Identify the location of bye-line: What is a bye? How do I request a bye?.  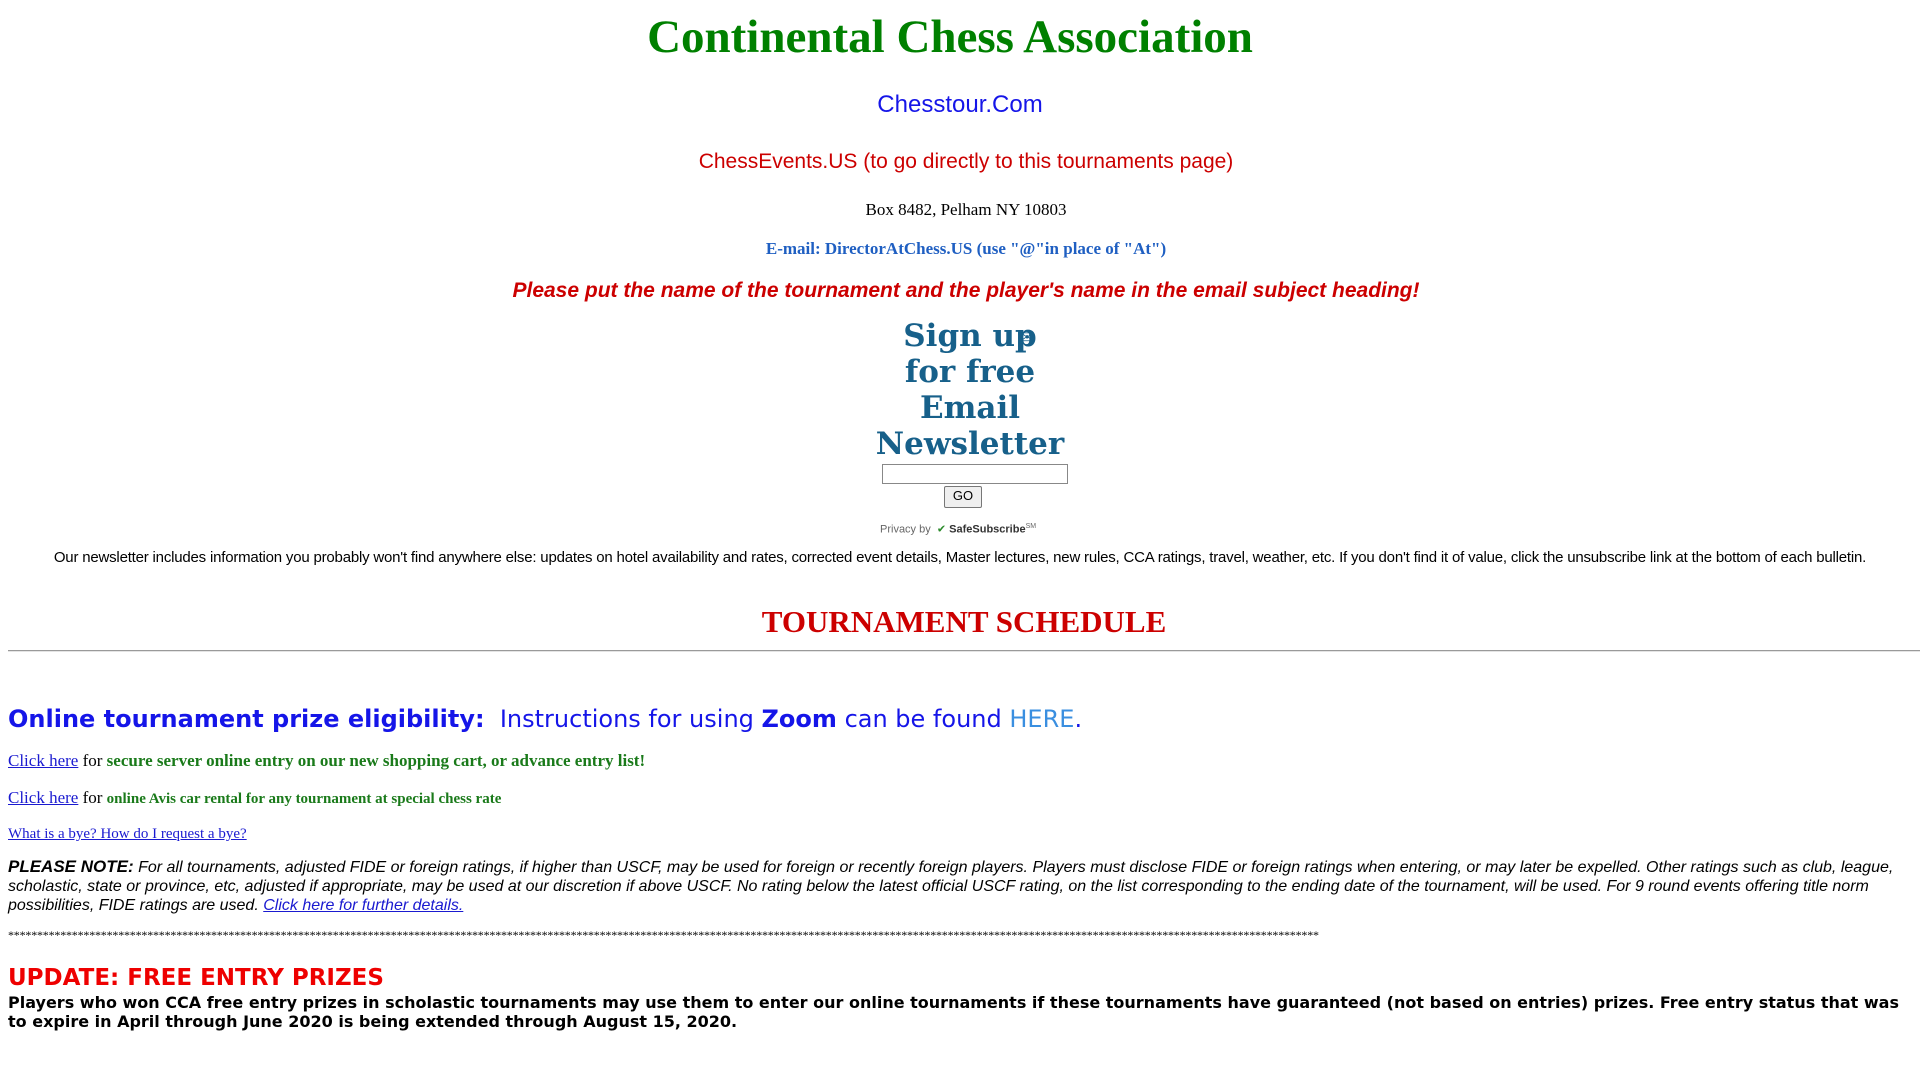
(127, 834).